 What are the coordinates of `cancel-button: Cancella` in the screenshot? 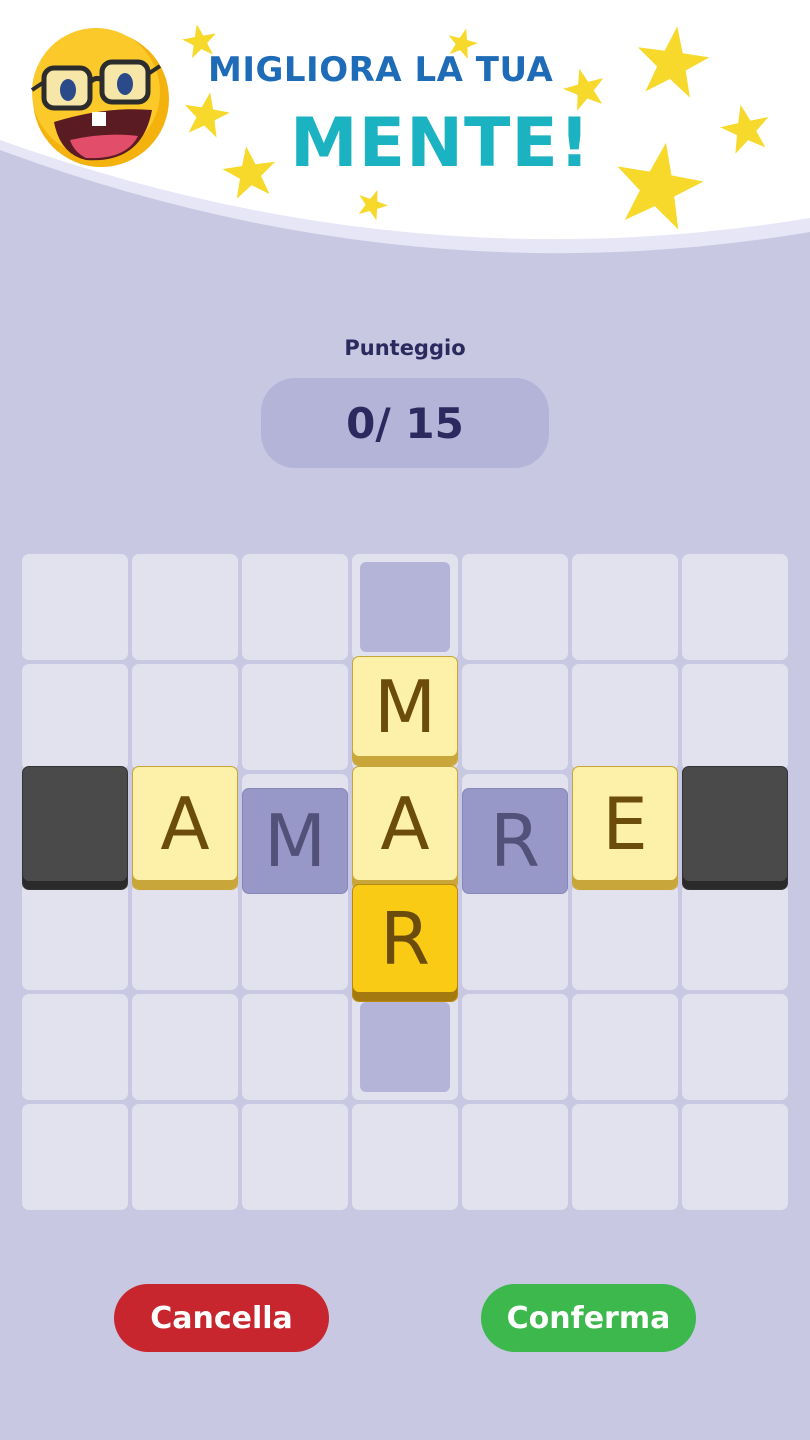 It's located at (221, 1318).